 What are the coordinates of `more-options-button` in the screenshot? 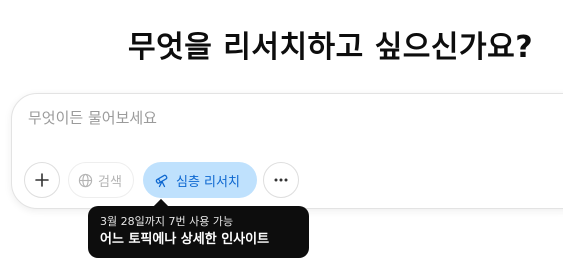 It's located at (281, 180).